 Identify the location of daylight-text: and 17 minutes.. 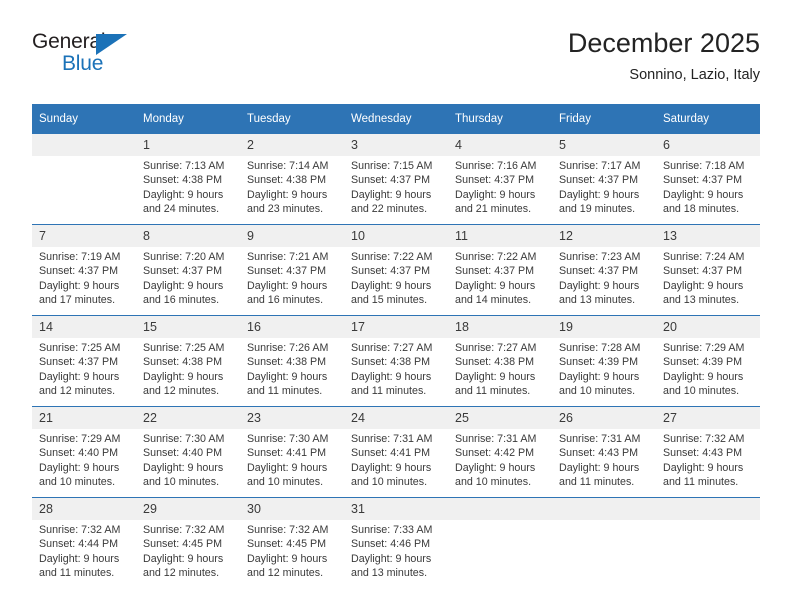
(77, 300).